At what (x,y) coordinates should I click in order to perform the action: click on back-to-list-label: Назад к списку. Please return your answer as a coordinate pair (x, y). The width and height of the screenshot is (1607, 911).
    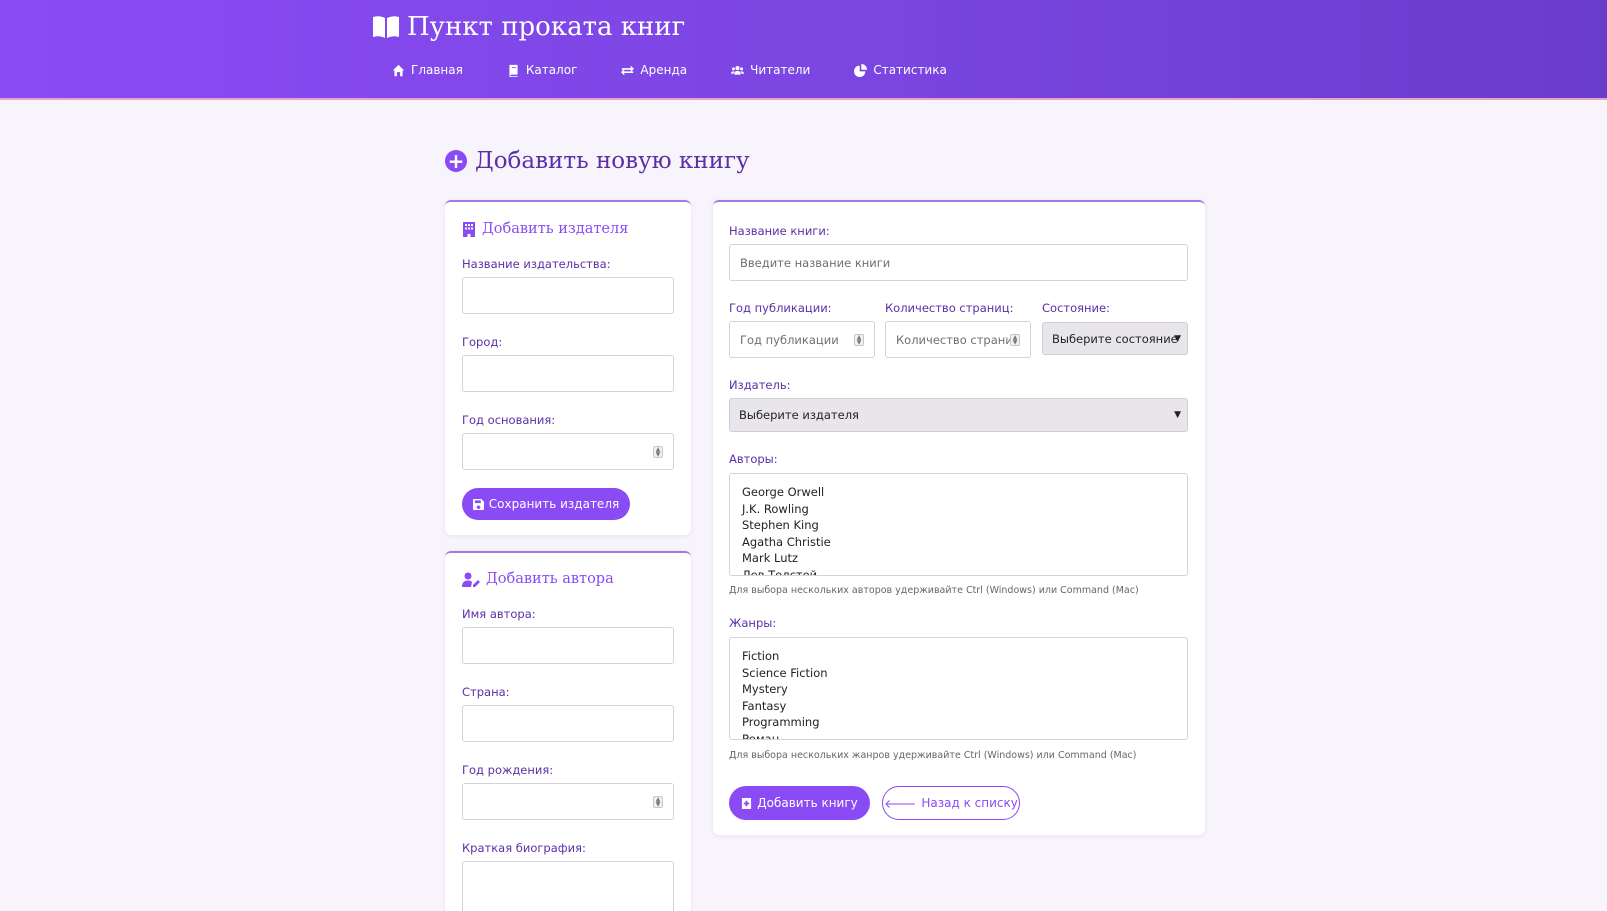
    Looking at the image, I should click on (969, 803).